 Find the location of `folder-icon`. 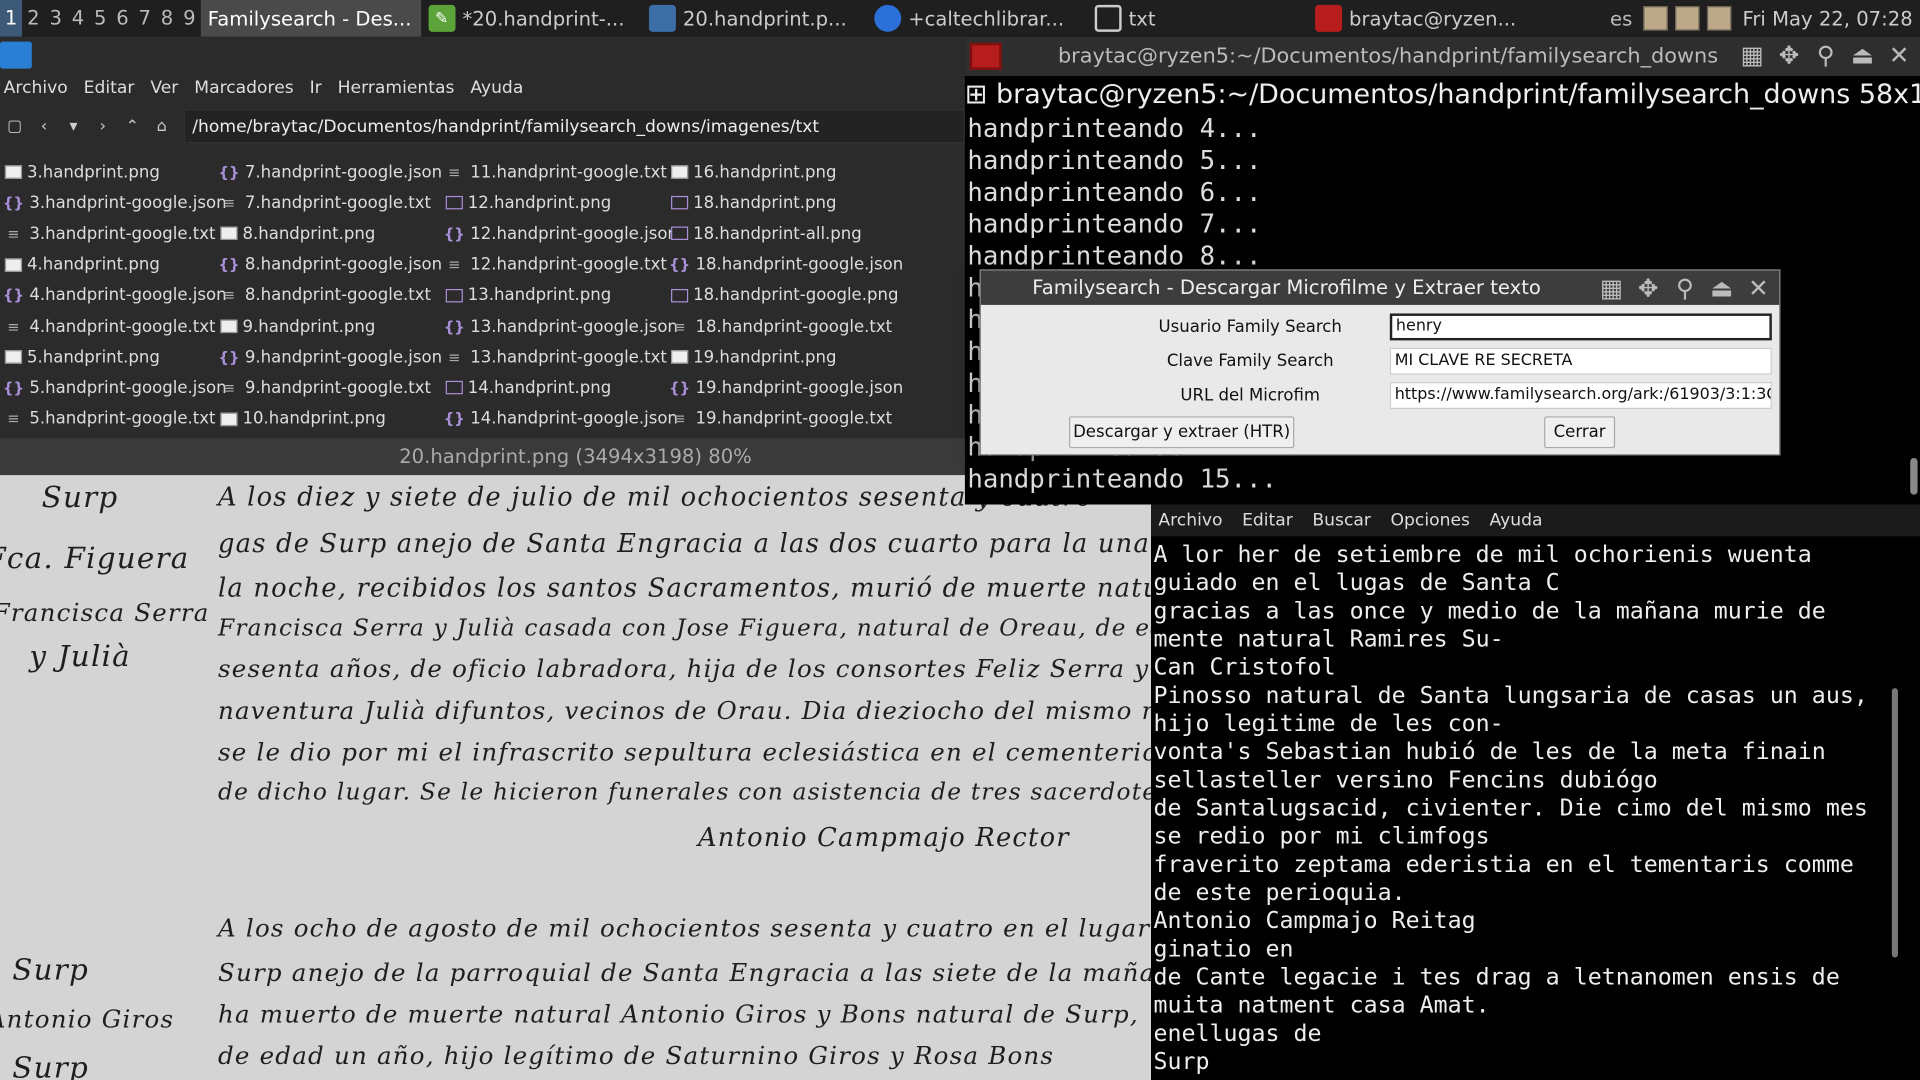

folder-icon is located at coordinates (16, 55).